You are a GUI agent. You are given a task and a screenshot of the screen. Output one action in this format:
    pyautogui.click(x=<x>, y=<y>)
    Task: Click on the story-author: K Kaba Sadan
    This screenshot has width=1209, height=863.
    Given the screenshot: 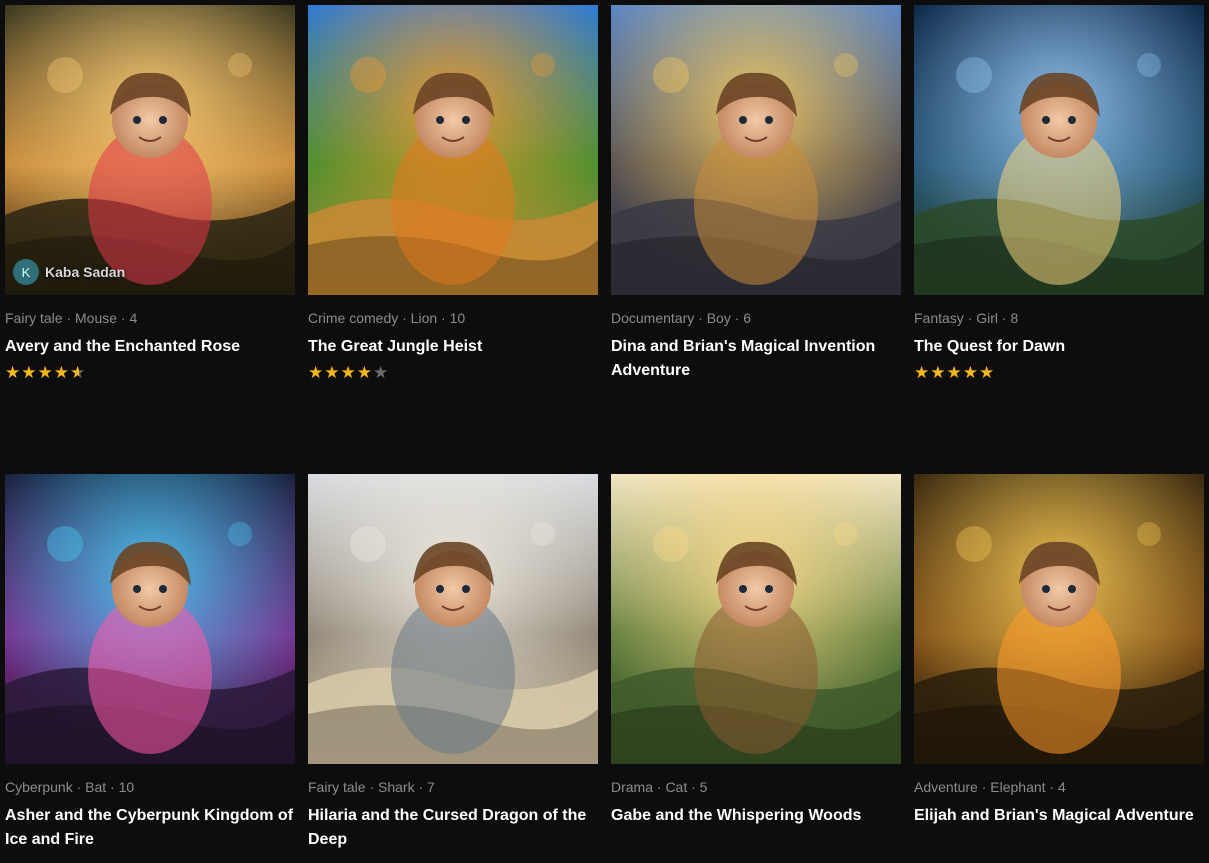 What is the action you would take?
    pyautogui.click(x=69, y=272)
    